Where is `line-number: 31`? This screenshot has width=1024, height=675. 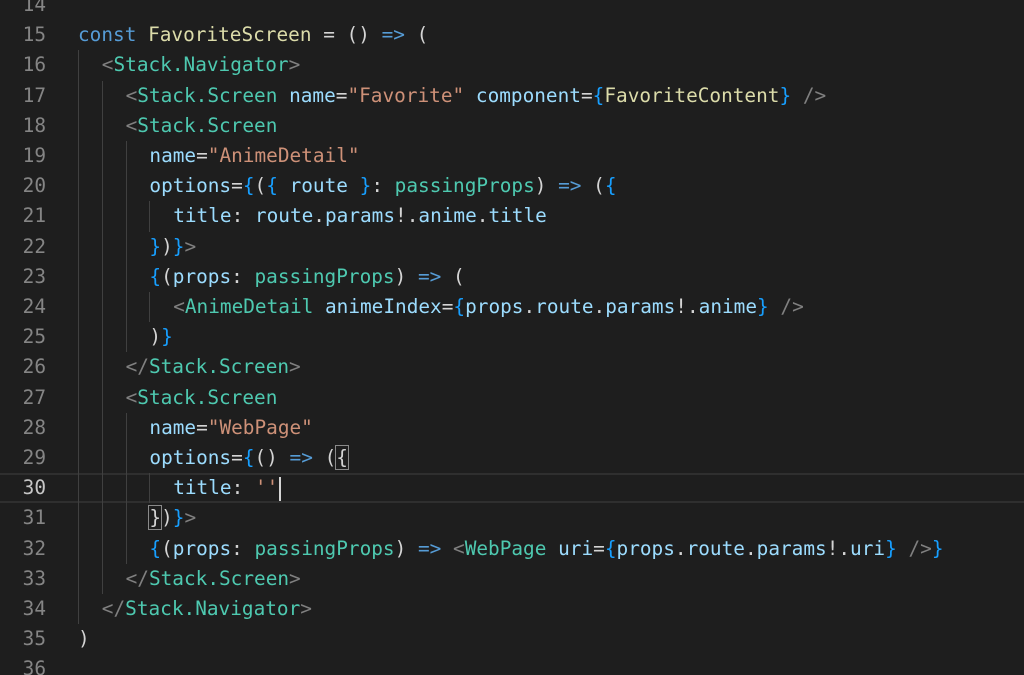 line-number: 31 is located at coordinates (34, 518).